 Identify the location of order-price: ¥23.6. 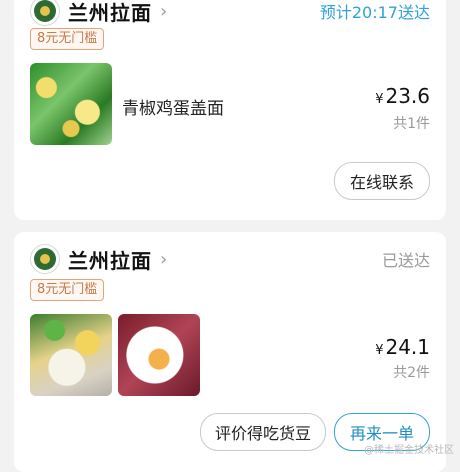
(402, 96).